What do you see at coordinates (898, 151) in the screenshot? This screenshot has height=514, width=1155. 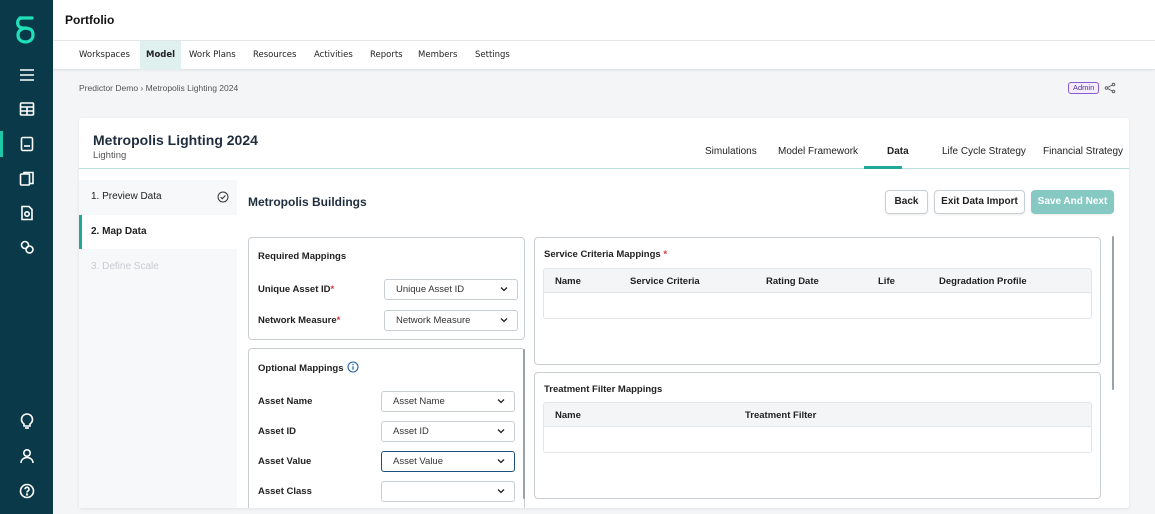 I see `tab-data: Data` at bounding box center [898, 151].